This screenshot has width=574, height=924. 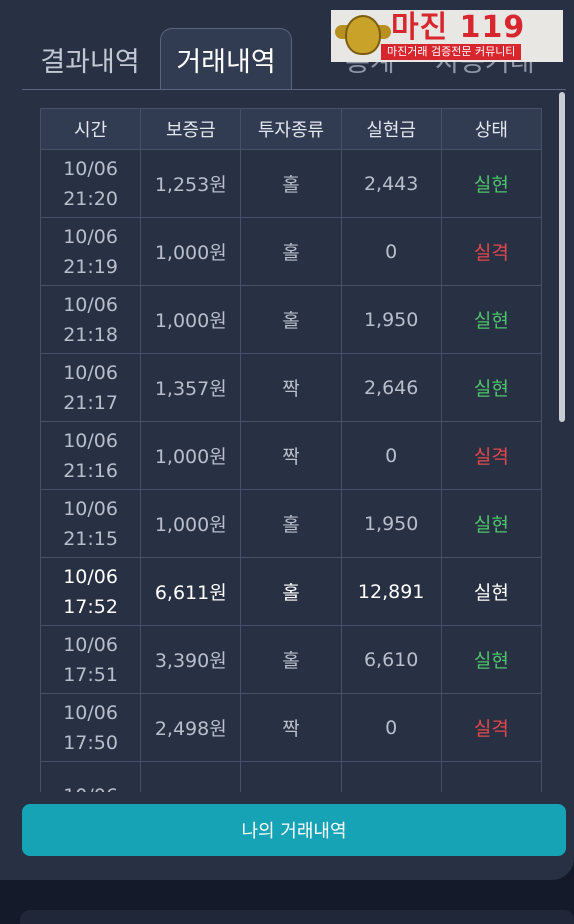 What do you see at coordinates (191, 659) in the screenshot?
I see `cell-deposit: 3,390원` at bounding box center [191, 659].